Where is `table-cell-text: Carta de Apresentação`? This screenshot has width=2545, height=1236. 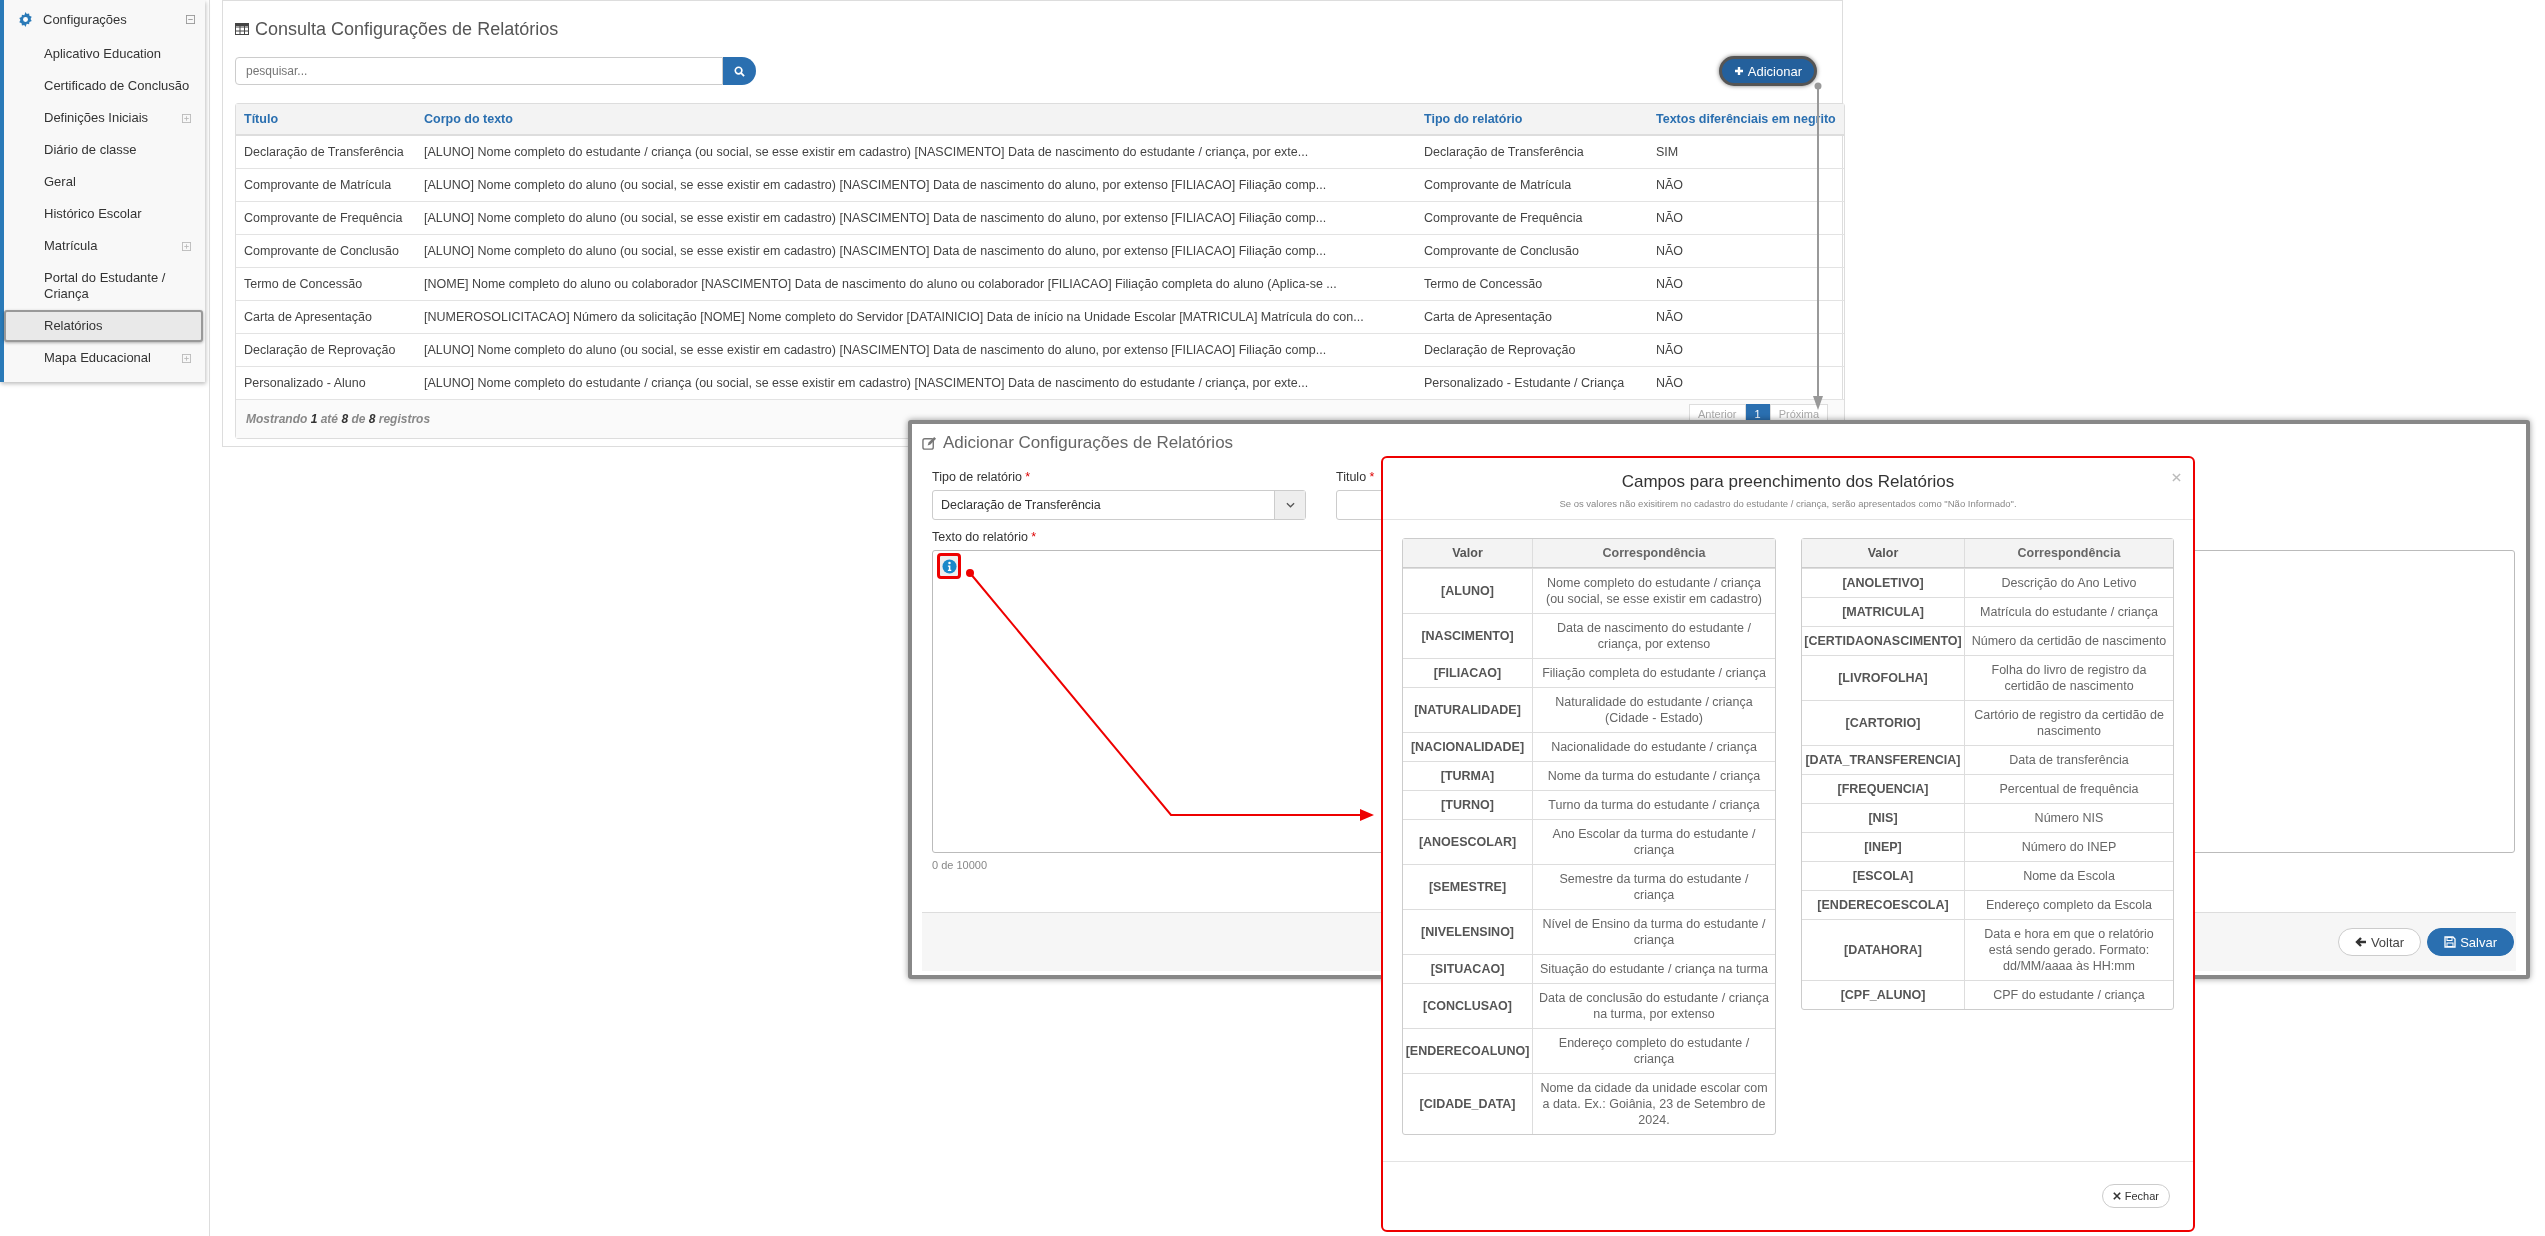 table-cell-text: Carta de Apresentação is located at coordinates (308, 317).